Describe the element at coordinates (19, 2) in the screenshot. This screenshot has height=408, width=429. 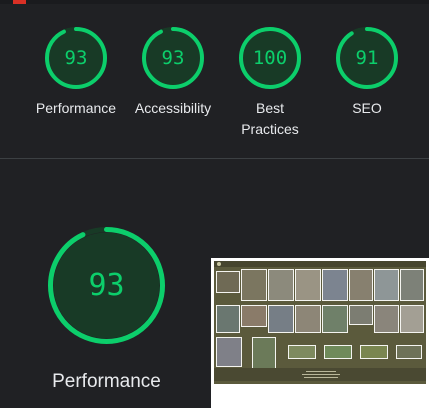
I see `top-flag-icon` at that location.